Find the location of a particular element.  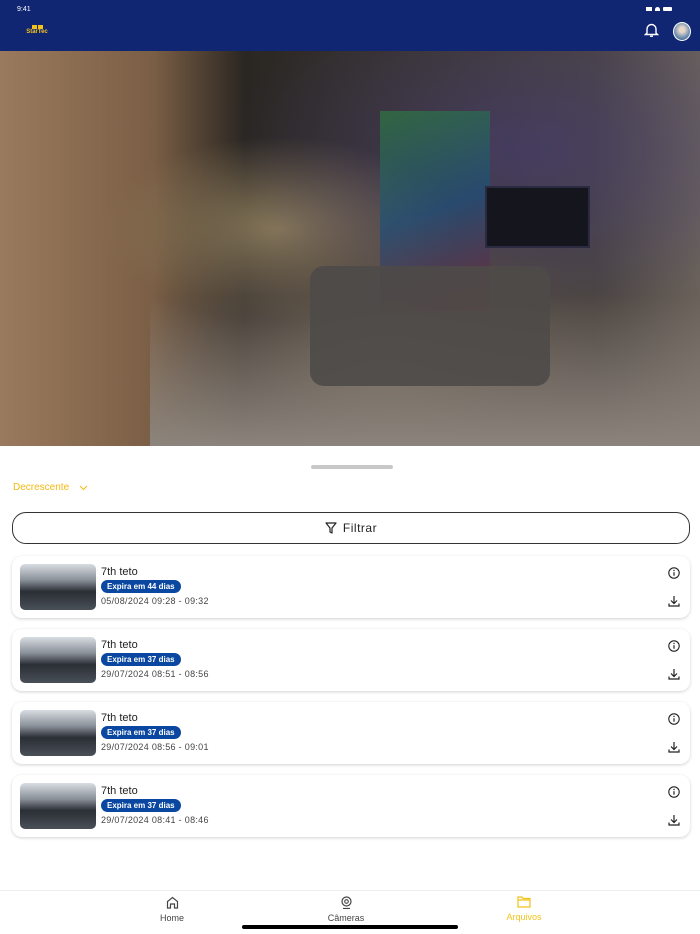

folder-icon is located at coordinates (524, 902).